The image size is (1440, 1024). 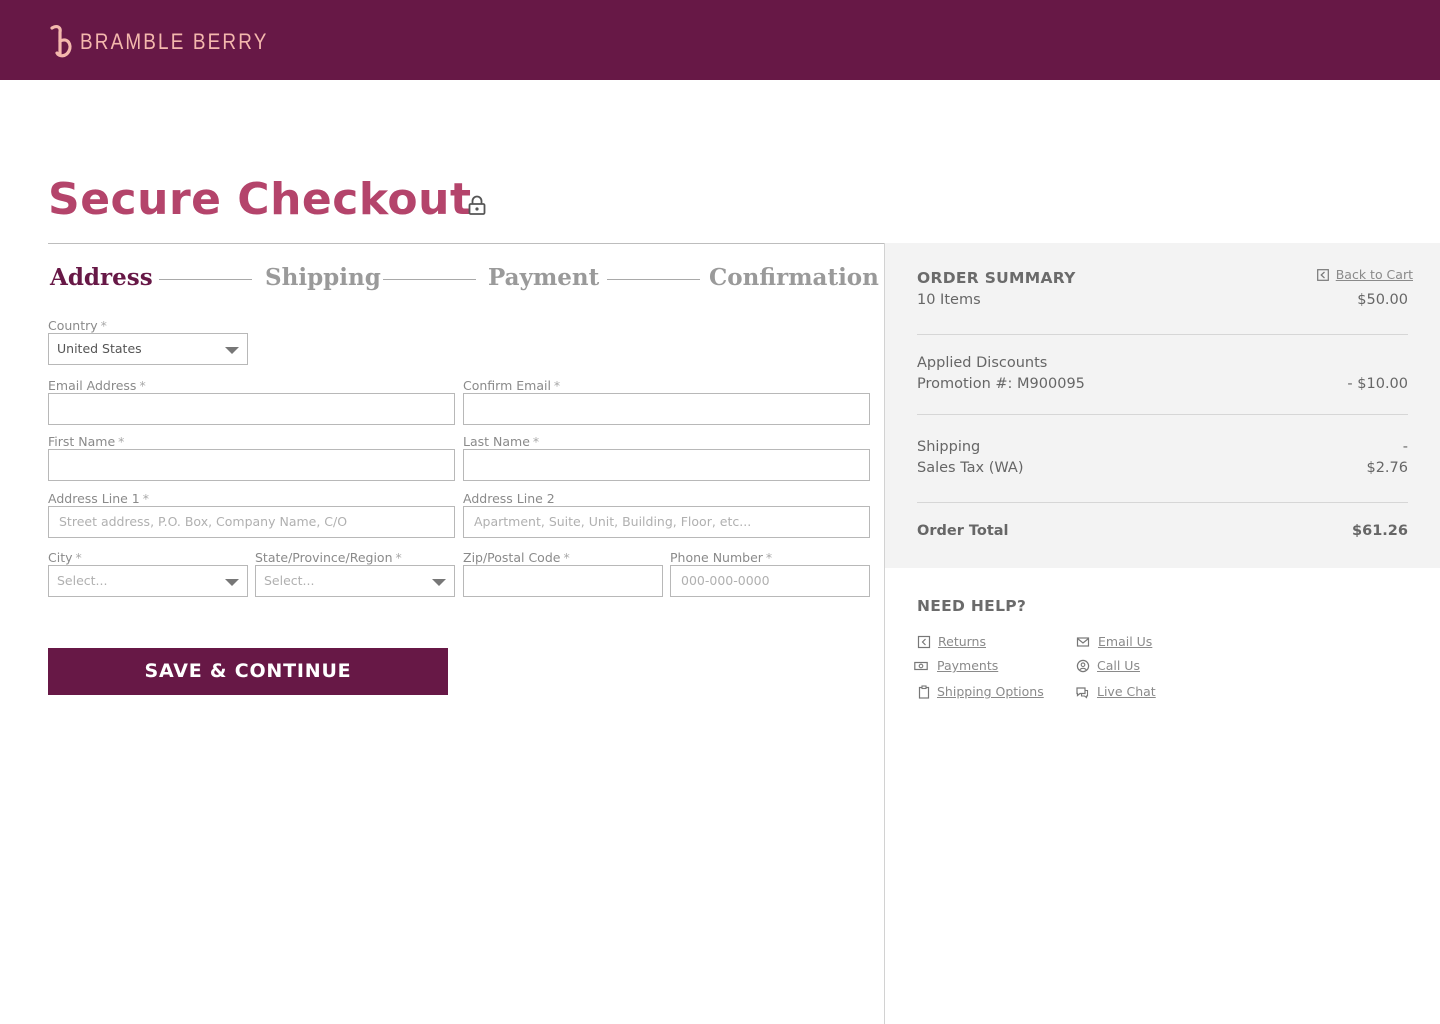 I want to click on top-header: BRAMBLE BERRY, so click(x=720, y=40).